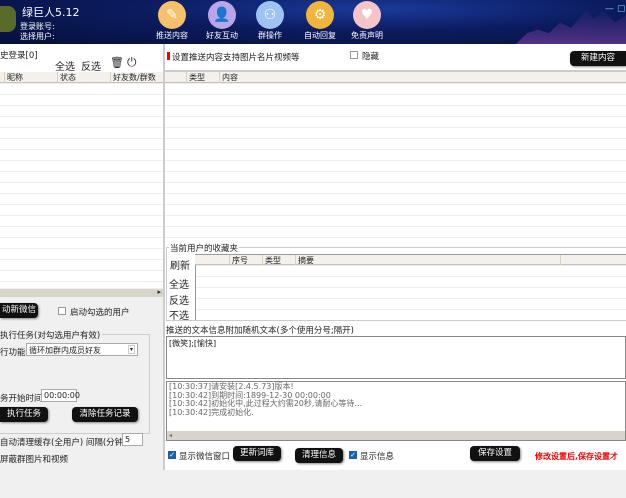 This screenshot has height=498, width=626. I want to click on favorites-none-button: 不选, so click(179, 314).